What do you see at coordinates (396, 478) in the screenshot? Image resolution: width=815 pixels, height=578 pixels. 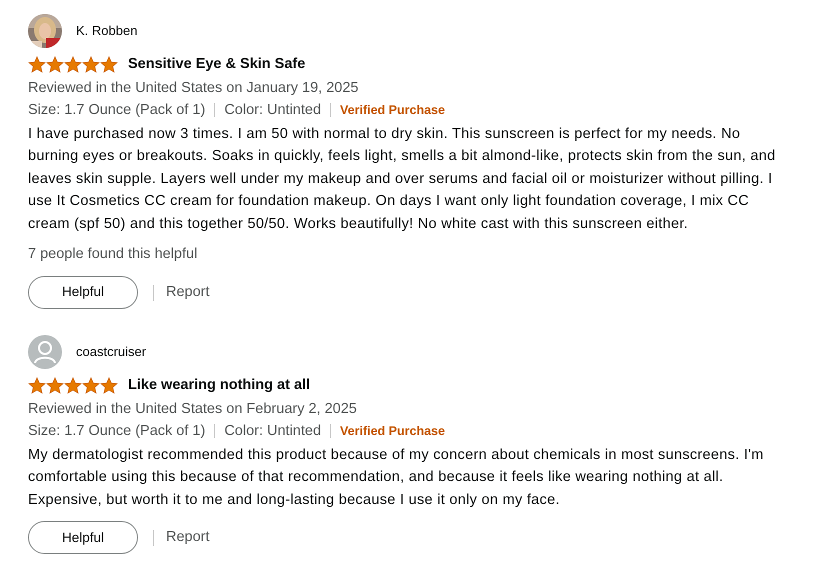 I see `review-text: My dermatologist recommended this product because of my concern about chemicals in most sunscreens. I'm comfortable using this because of that recommendation, and because it feels like wearing nothing at all. Expensive, but worth it to me and long-lasting because I use it only on my face.` at bounding box center [396, 478].